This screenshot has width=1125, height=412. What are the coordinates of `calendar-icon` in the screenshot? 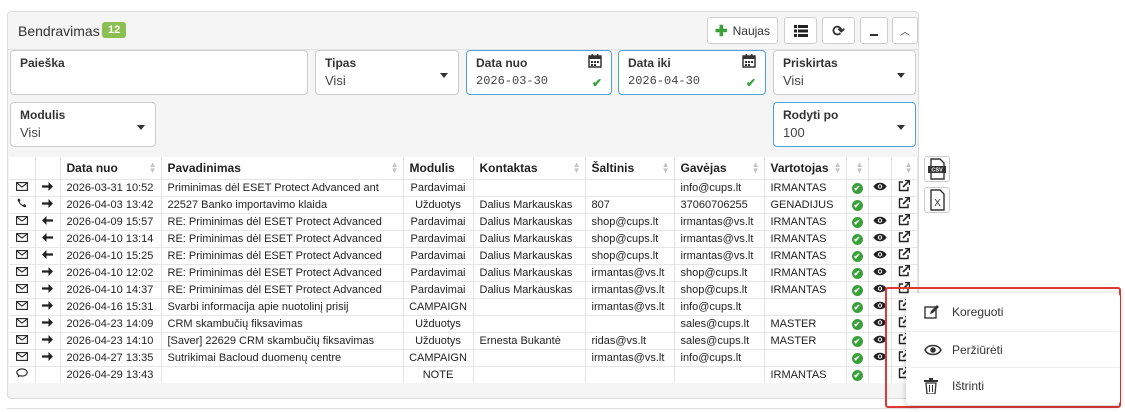 It's located at (749, 61).